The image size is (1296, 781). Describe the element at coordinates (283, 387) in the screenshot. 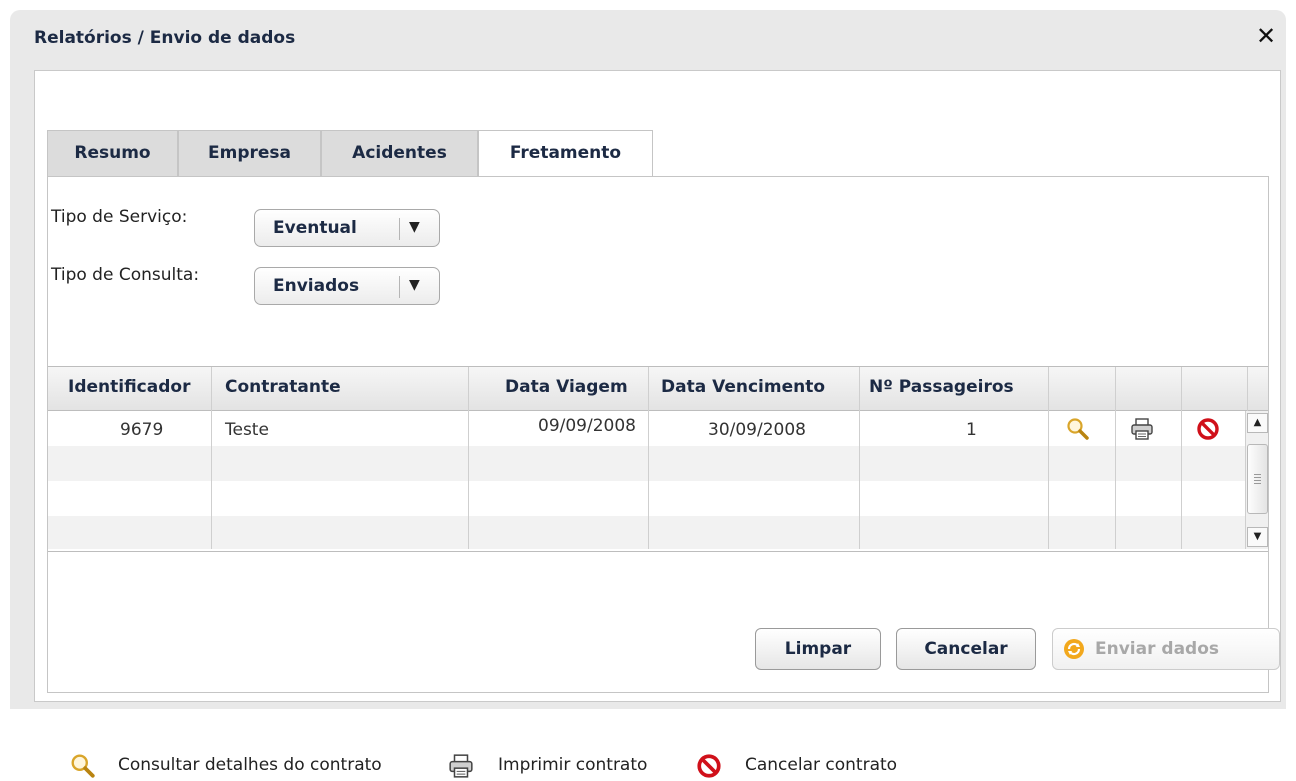

I see `column-header-contratante: Contratante` at that location.